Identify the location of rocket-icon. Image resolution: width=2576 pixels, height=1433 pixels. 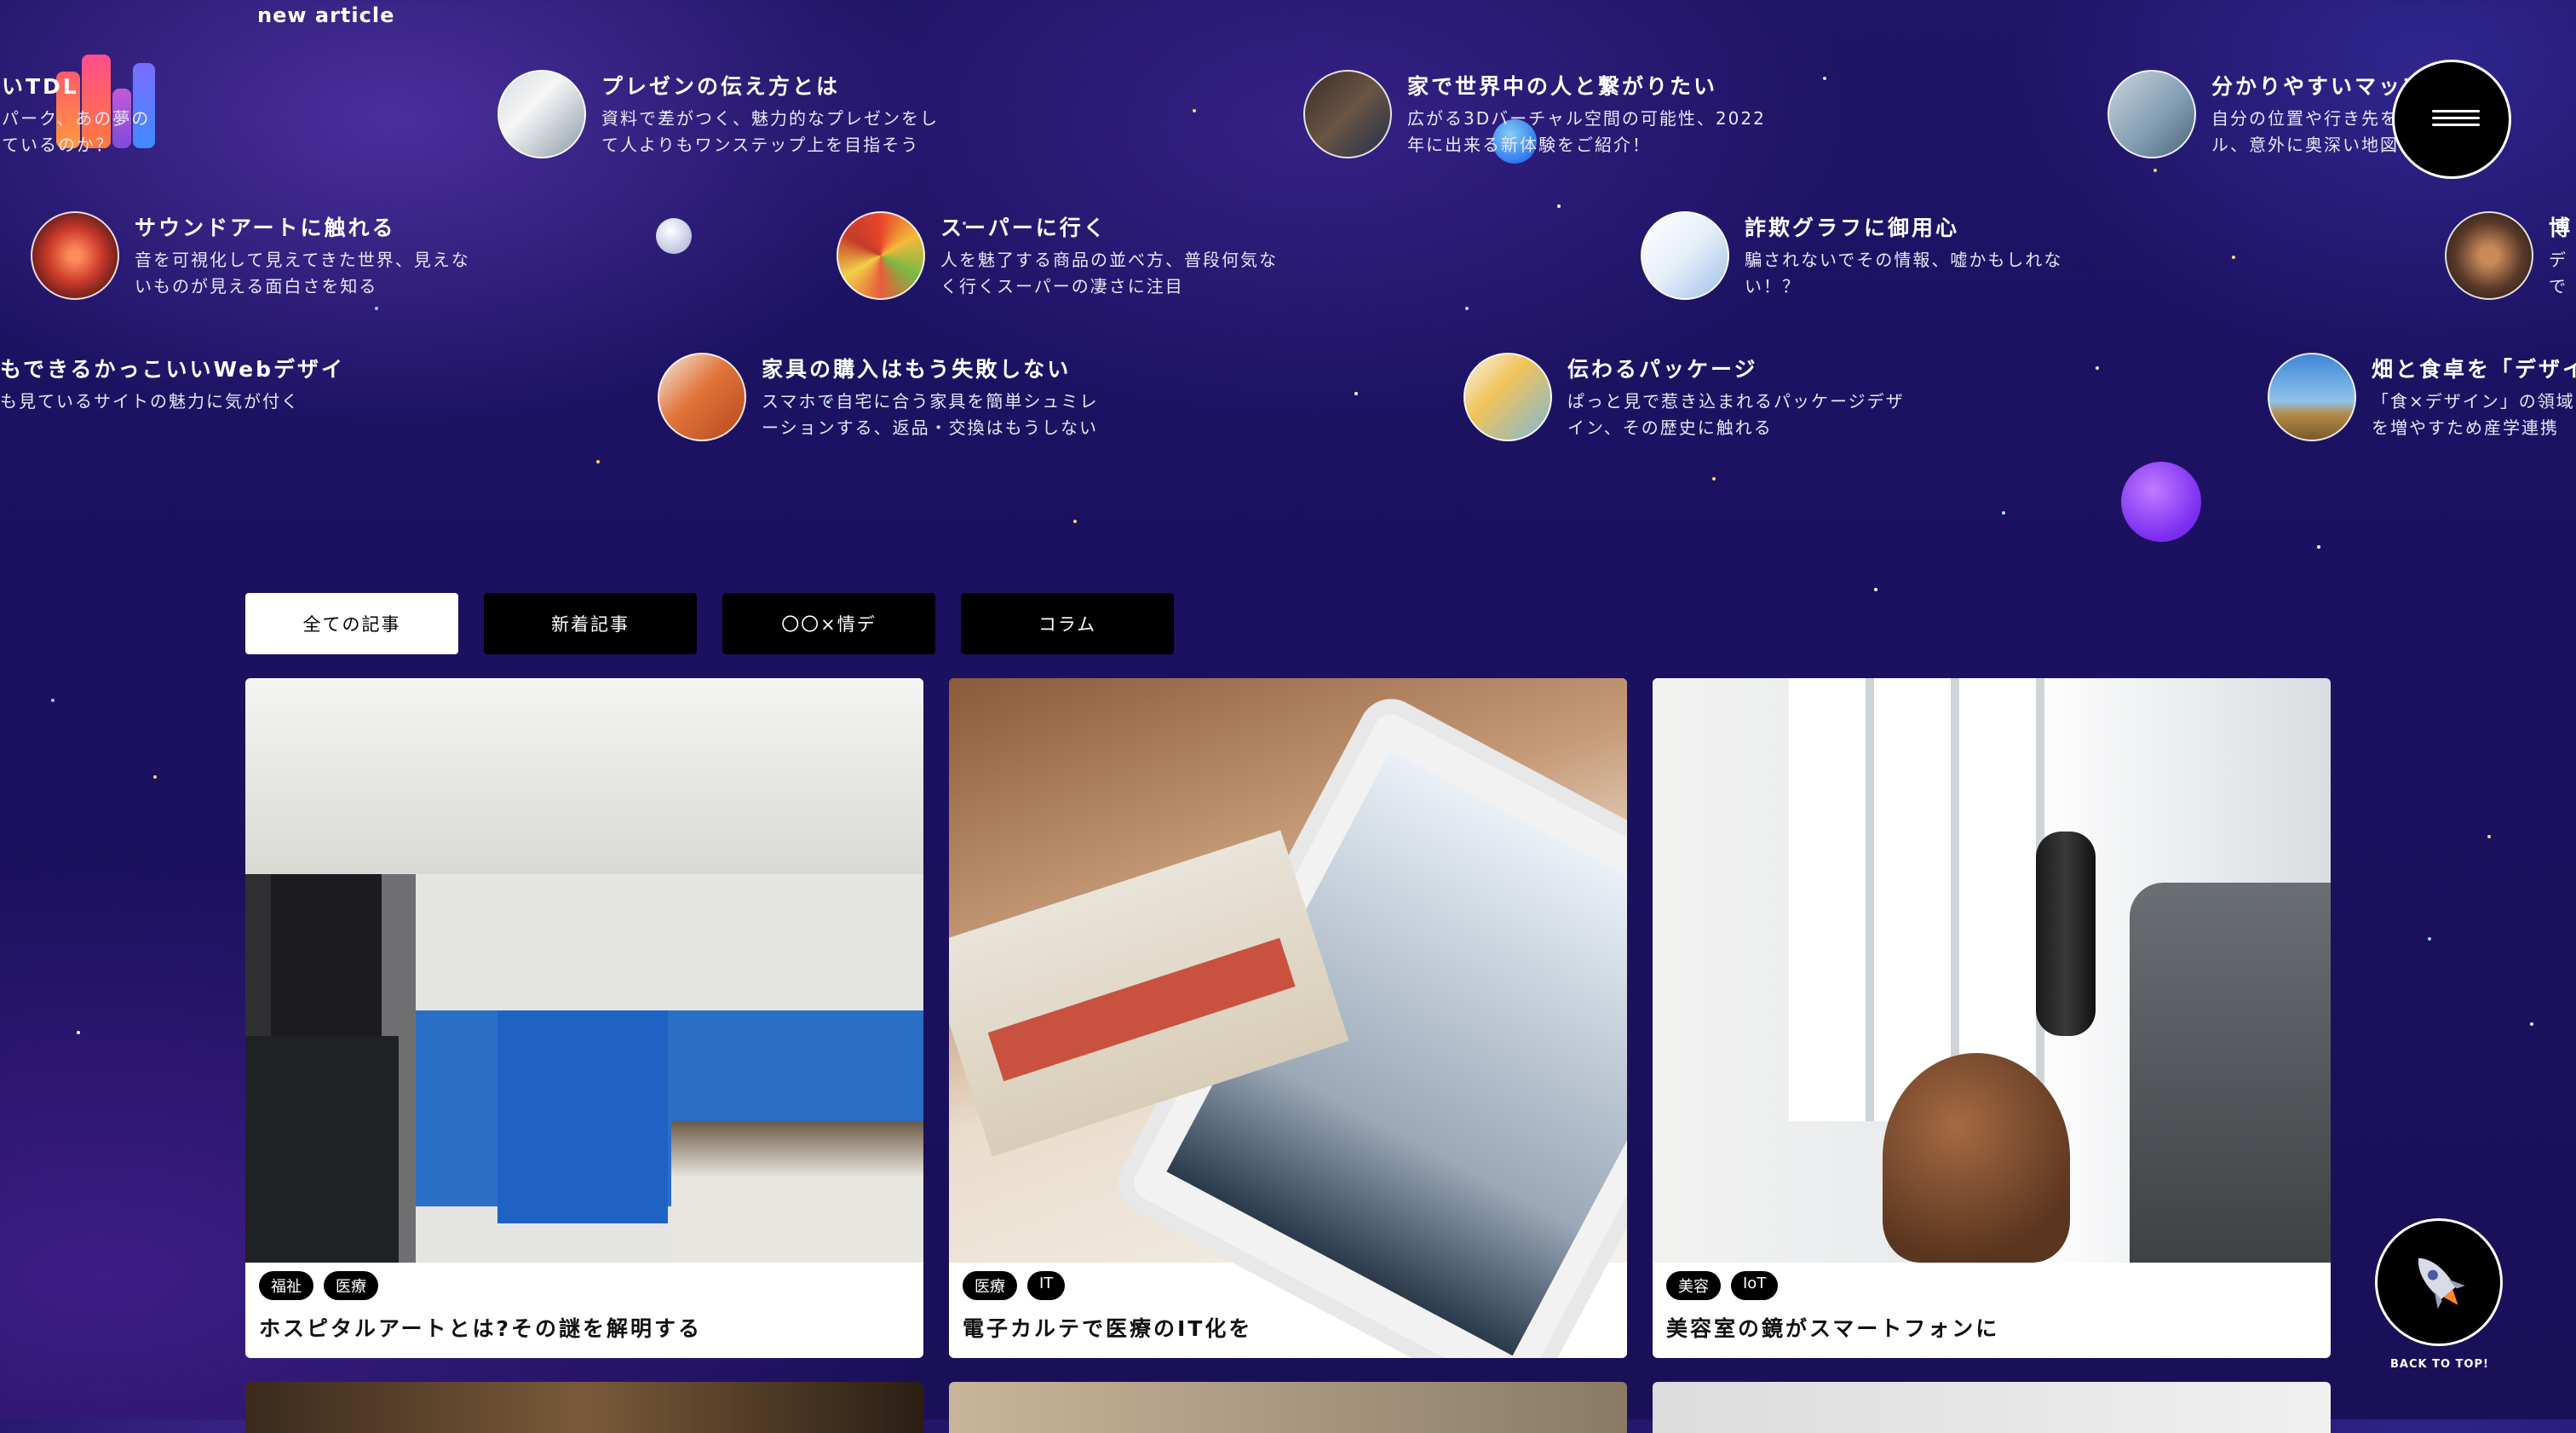
(2441, 1283).